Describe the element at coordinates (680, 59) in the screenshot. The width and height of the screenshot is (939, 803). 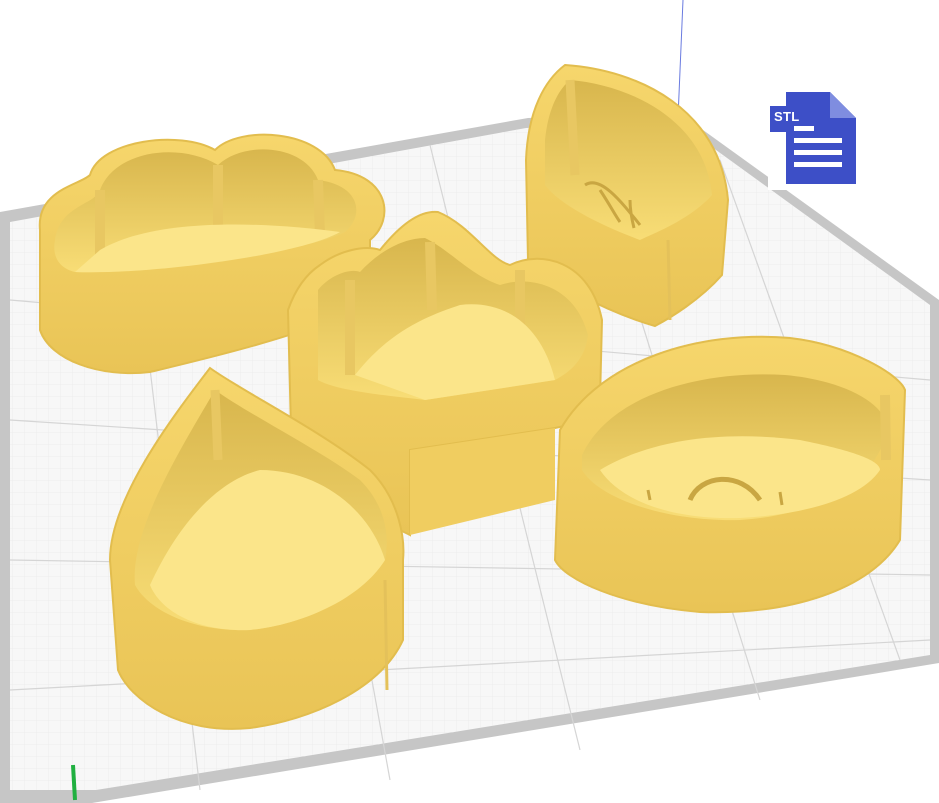
I see `build-volume-edge` at that location.